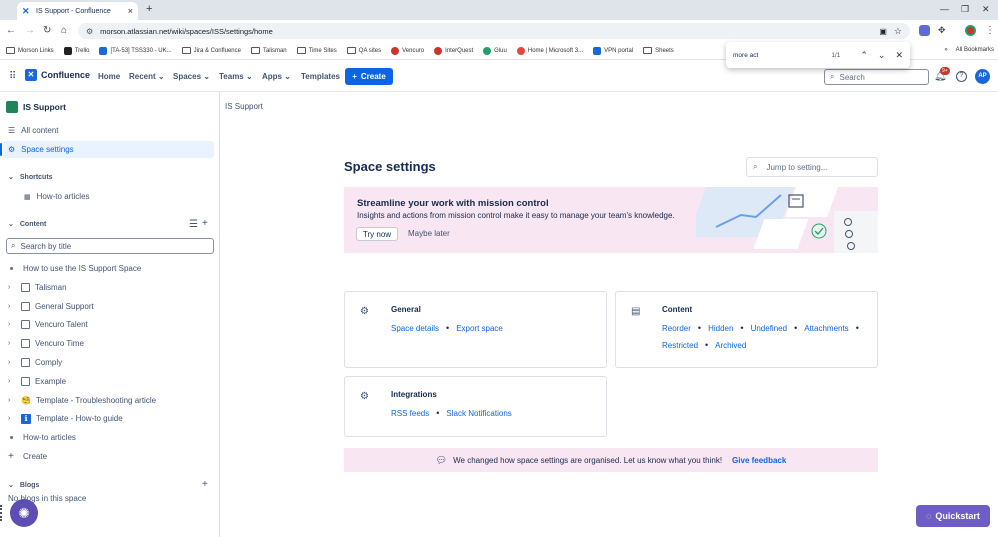  I want to click on page-icon, so click(25, 324).